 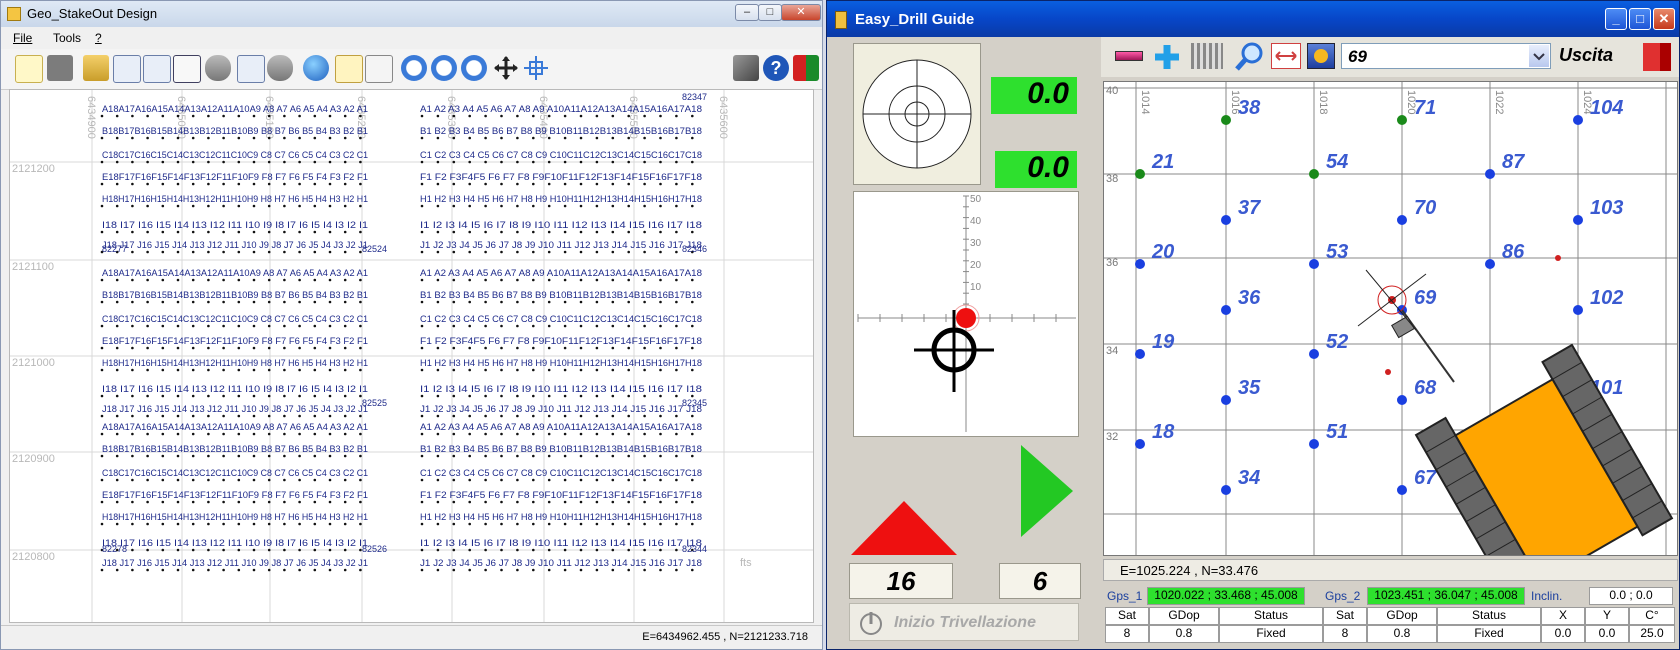 What do you see at coordinates (349, 69) in the screenshot?
I see `undo-icon` at bounding box center [349, 69].